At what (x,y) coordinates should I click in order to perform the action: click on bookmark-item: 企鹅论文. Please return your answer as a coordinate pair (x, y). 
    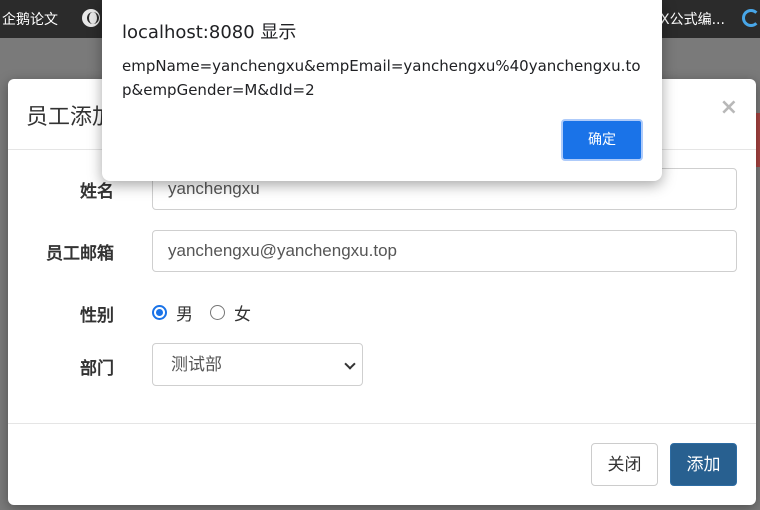
    Looking at the image, I should click on (30, 19).